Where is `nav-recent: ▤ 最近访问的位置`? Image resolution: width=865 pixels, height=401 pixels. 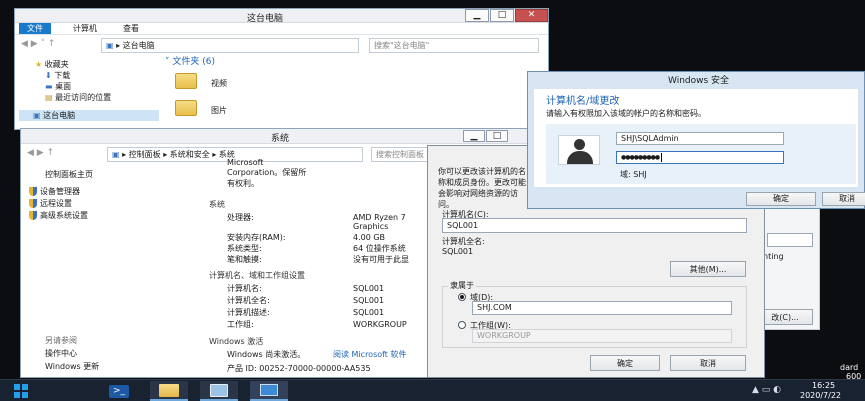 nav-recent: ▤ 最近访问的位置 is located at coordinates (78, 97).